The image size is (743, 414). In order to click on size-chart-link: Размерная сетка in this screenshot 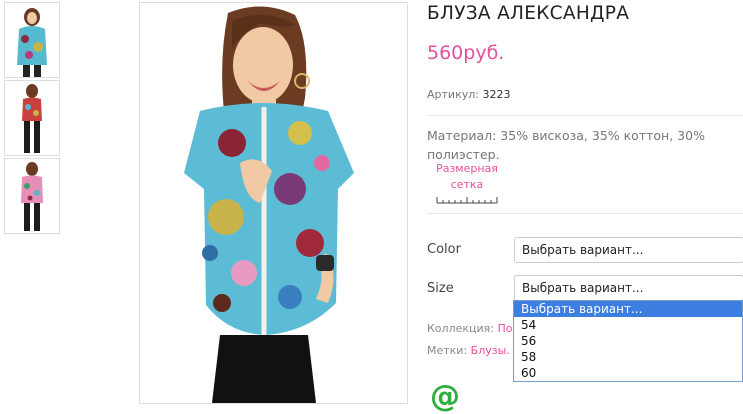, I will do `click(467, 182)`.